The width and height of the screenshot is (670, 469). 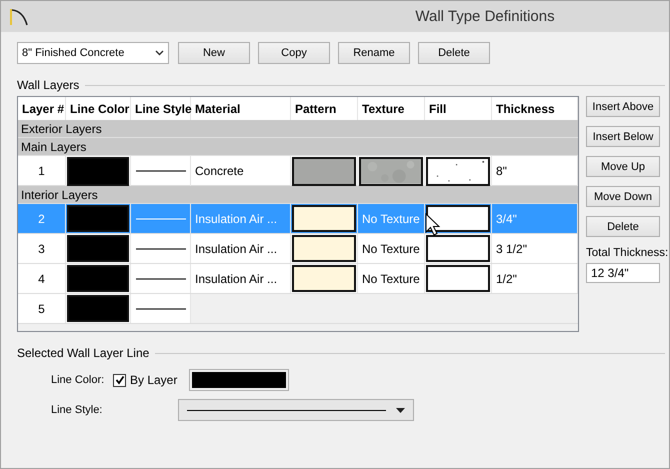 What do you see at coordinates (623, 273) in the screenshot?
I see `total-thickness-field: 12 3/4"` at bounding box center [623, 273].